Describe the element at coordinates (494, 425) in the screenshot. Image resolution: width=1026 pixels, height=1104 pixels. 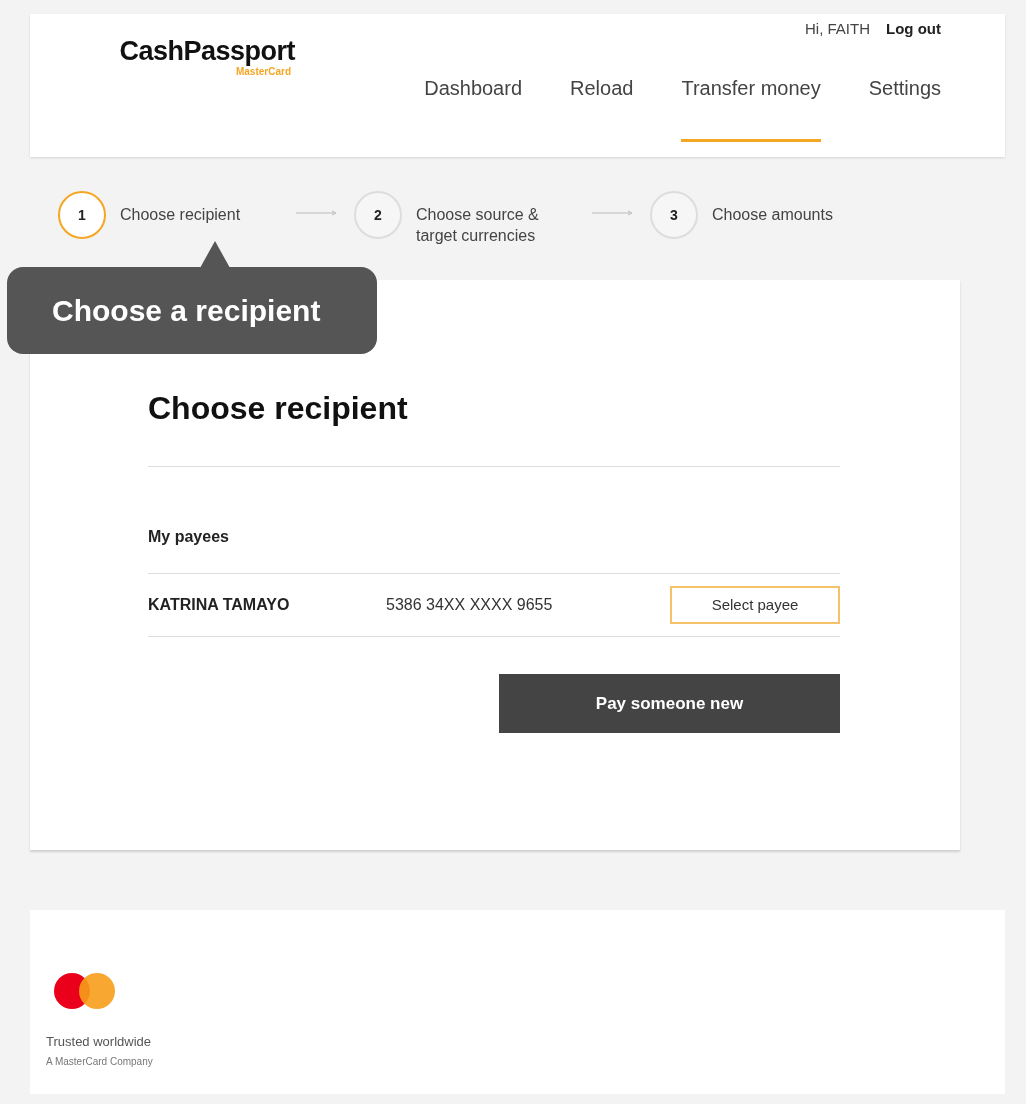
I see `page-title: Choose recipient` at that location.